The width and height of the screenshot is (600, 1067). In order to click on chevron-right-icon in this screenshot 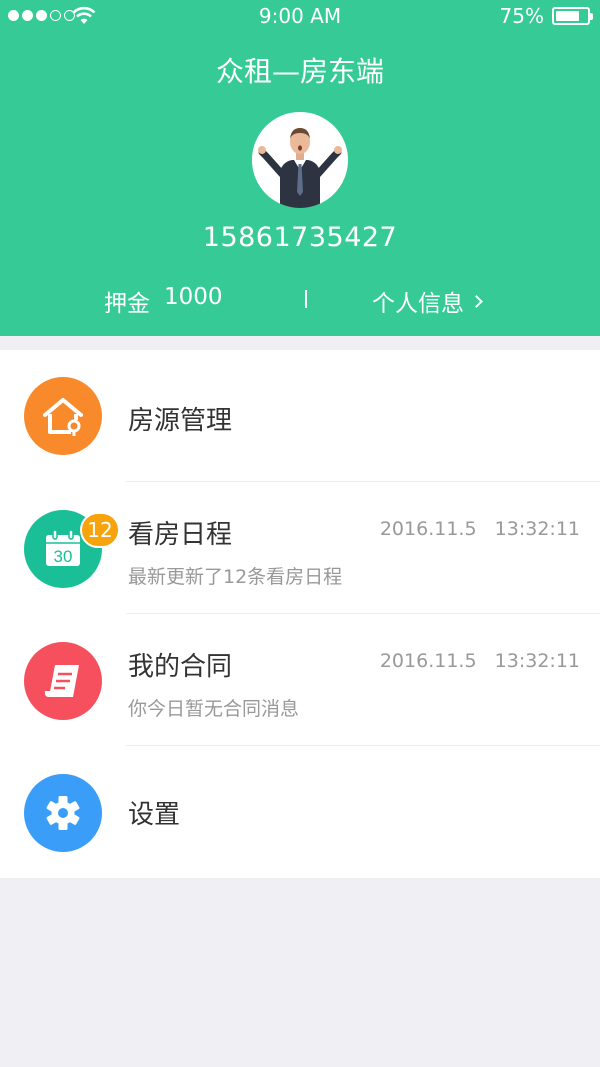, I will do `click(476, 301)`.